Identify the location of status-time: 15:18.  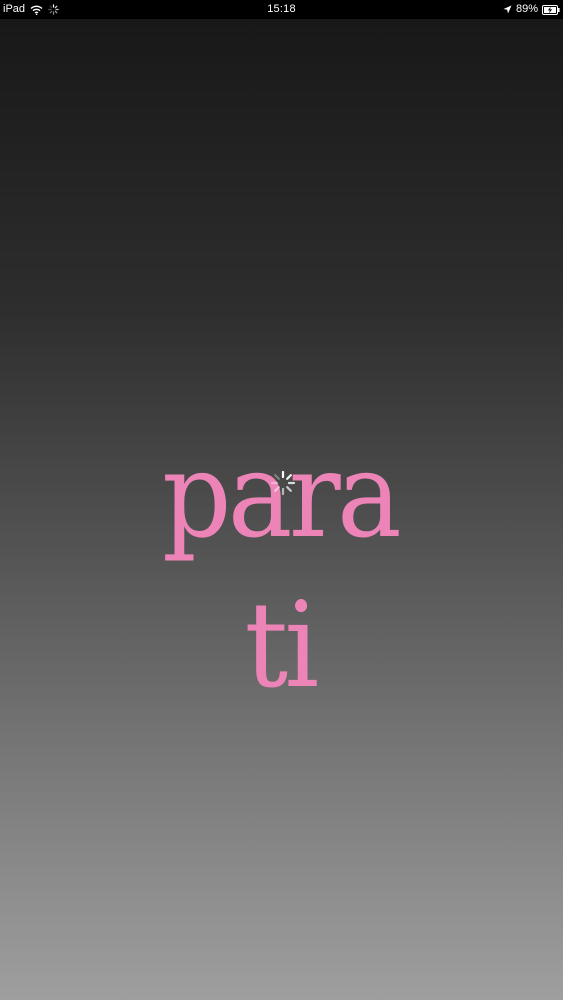
(281, 9).